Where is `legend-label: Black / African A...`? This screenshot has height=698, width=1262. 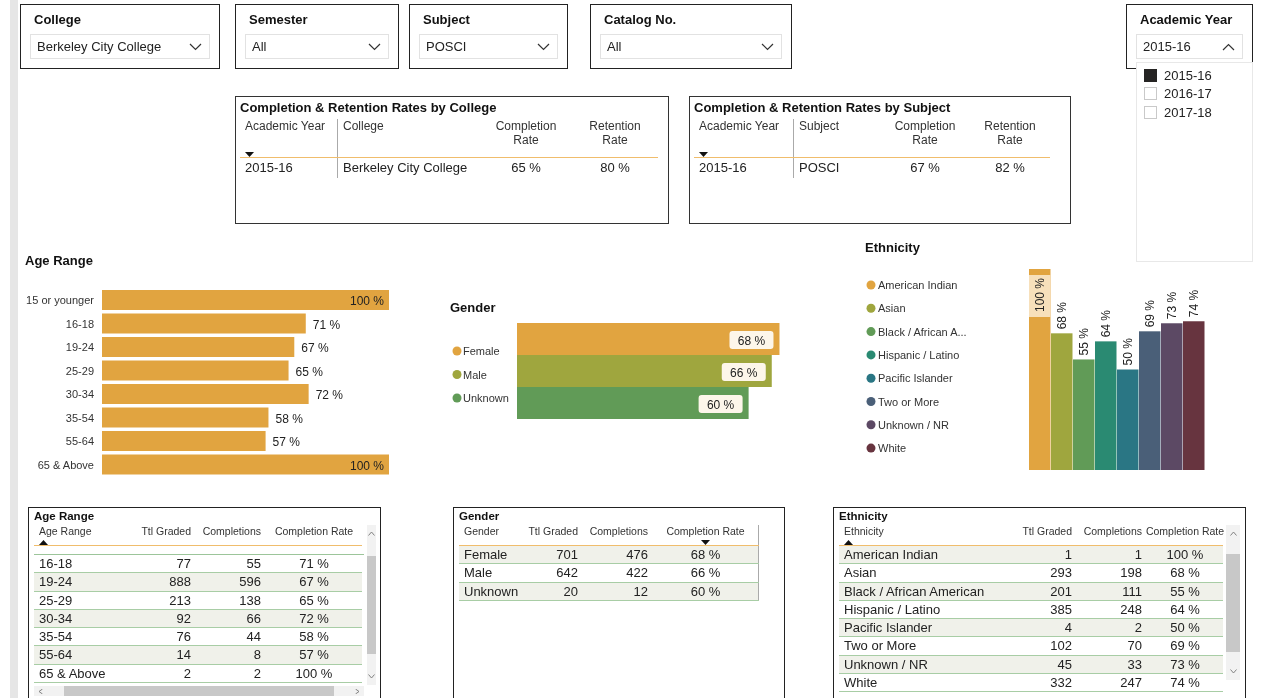 legend-label: Black / African A... is located at coordinates (922, 331).